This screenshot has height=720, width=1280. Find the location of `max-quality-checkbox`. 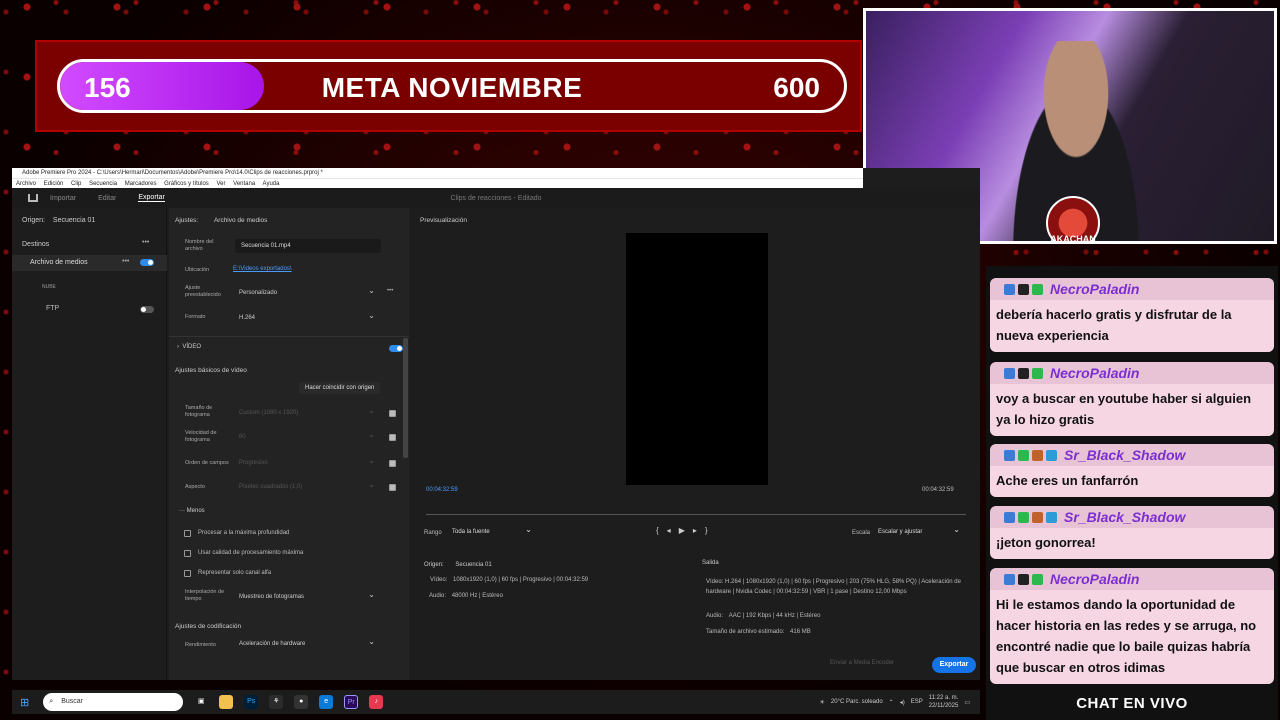

max-quality-checkbox is located at coordinates (187, 553).